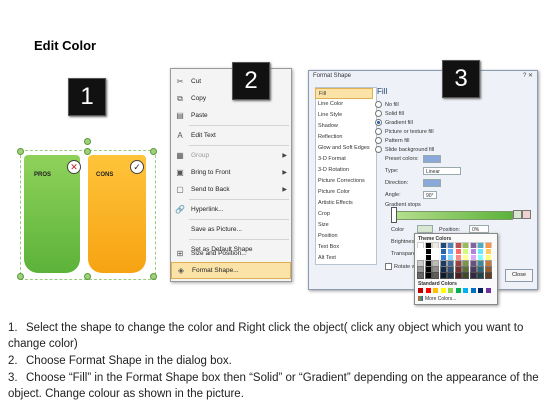 This screenshot has width=560, height=420. I want to click on category-fill: Fill, so click(344, 93).